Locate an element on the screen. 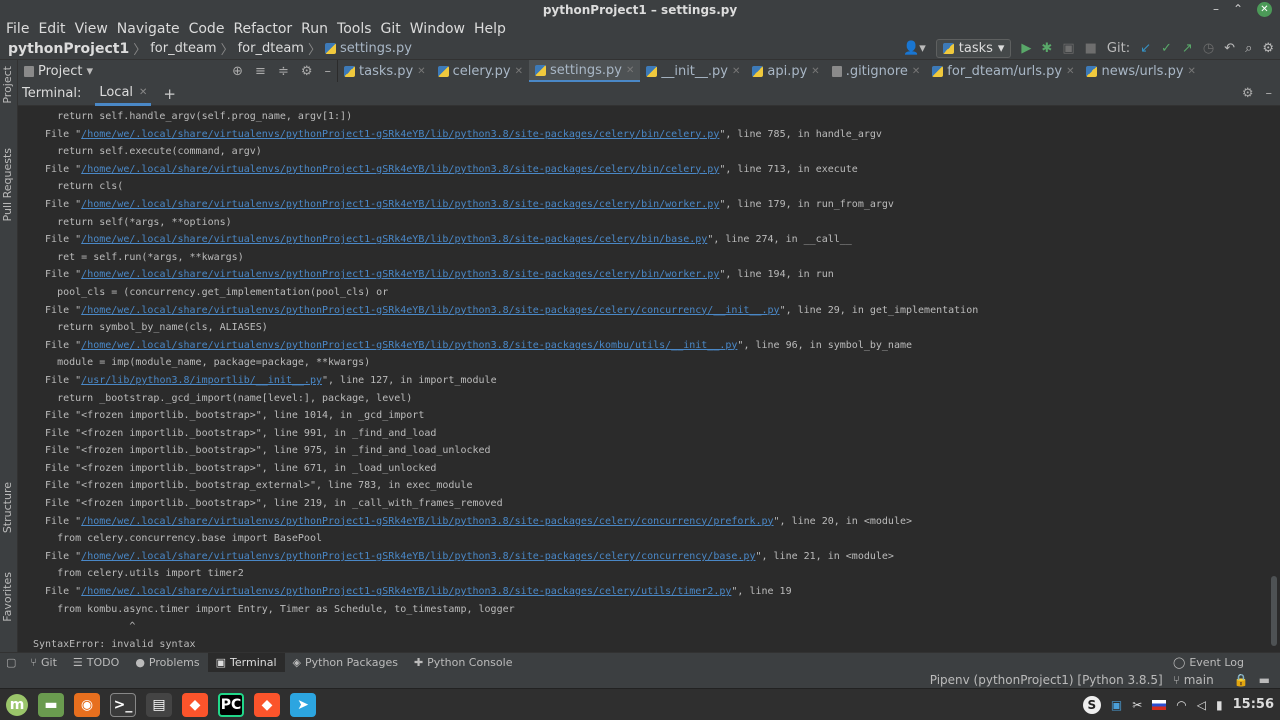 The width and height of the screenshot is (1280, 720). telegram-icon: ➤ is located at coordinates (303, 704).